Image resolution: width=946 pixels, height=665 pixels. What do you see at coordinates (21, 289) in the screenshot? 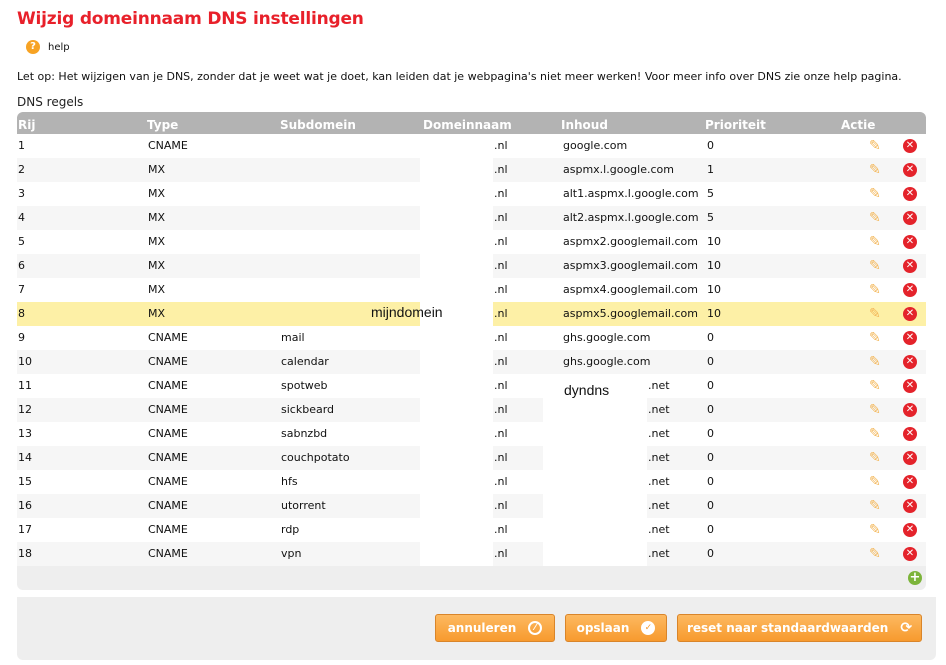
I see `row-number: 7` at bounding box center [21, 289].